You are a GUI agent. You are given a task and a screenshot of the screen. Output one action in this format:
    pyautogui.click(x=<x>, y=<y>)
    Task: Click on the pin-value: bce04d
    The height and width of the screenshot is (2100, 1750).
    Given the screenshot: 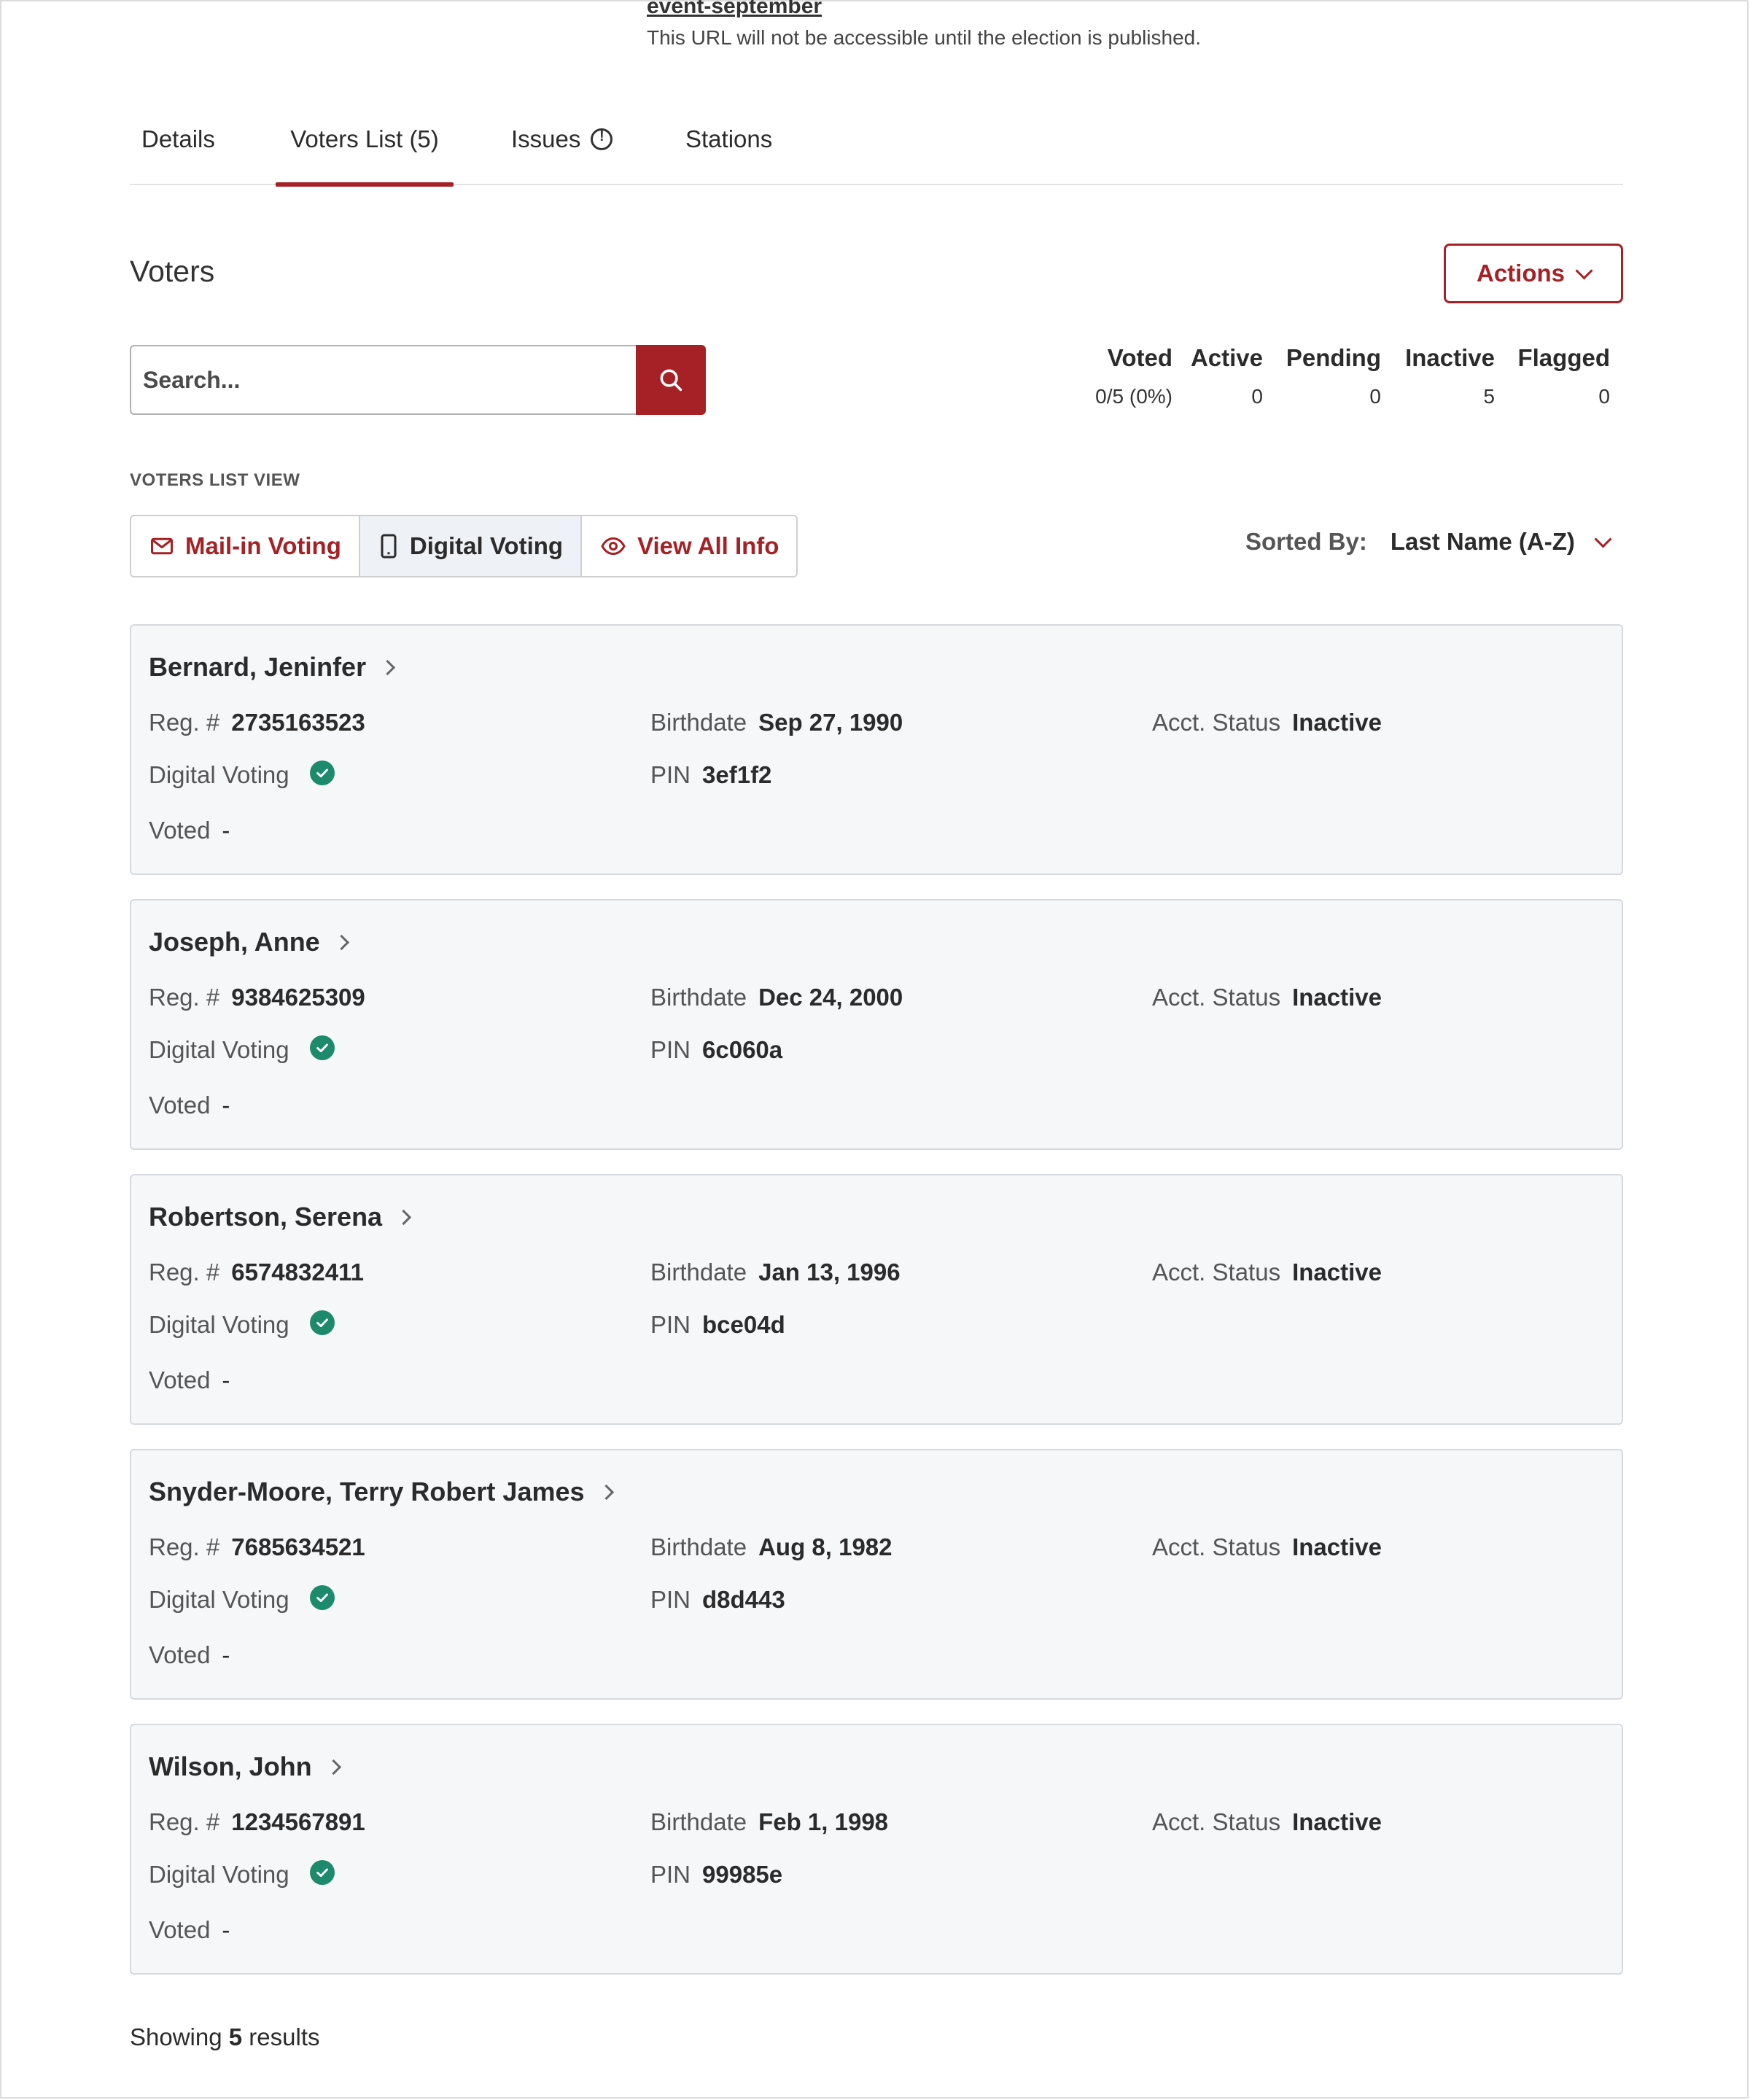 What is the action you would take?
    pyautogui.click(x=743, y=1324)
    